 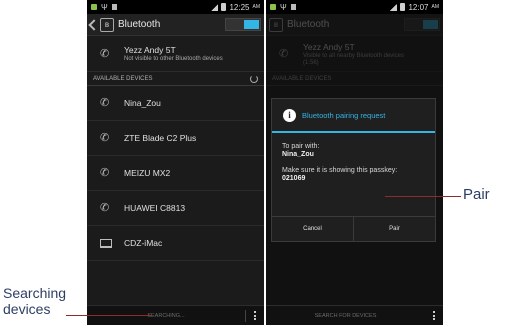 I want to click on device-name: ZTE Blade C2 Plus, so click(x=160, y=138).